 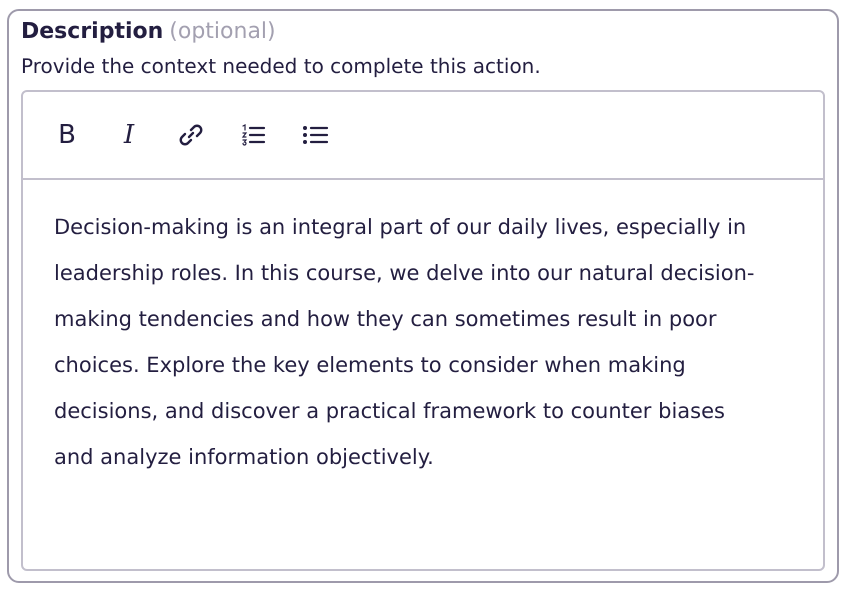 I want to click on italic-button: I, so click(x=129, y=135).